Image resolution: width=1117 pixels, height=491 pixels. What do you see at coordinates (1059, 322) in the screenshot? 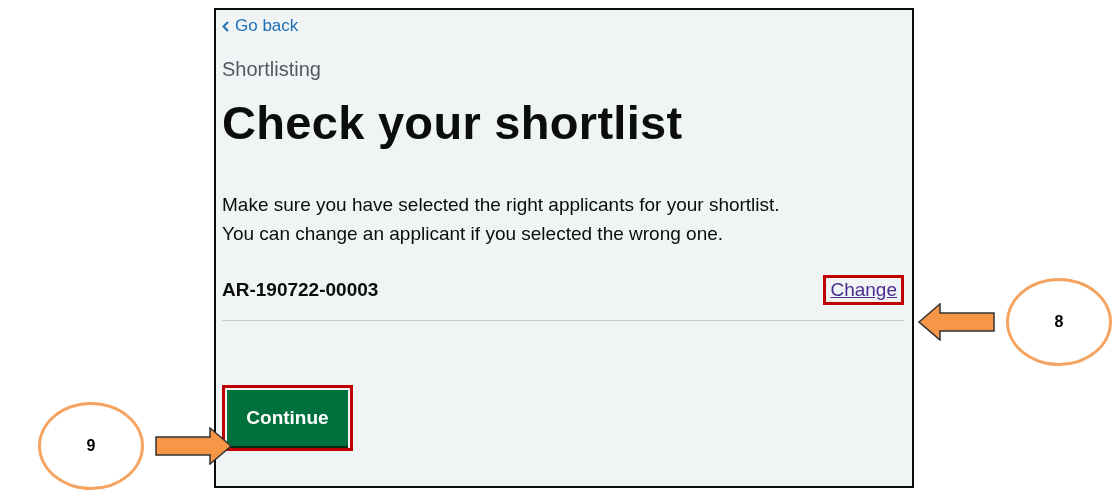
I see `step-number: 8` at bounding box center [1059, 322].